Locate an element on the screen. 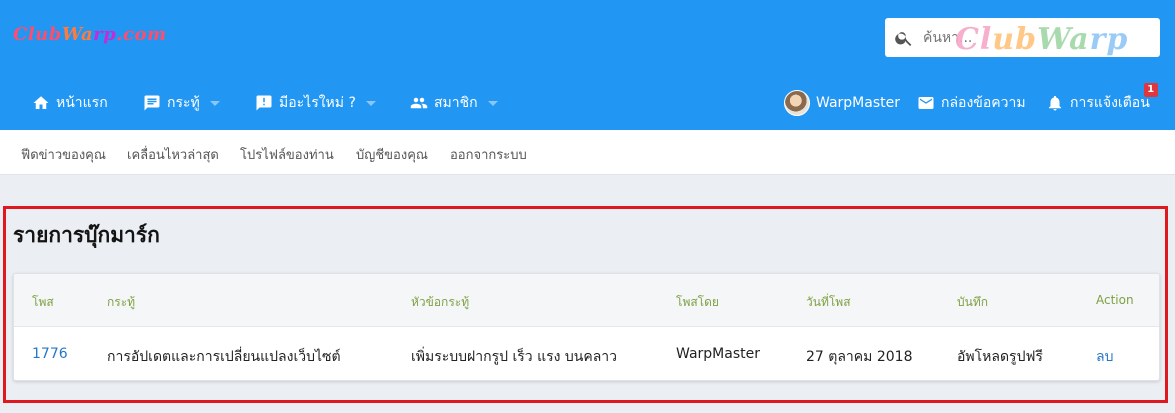 This screenshot has width=1175, height=413. subnav-your-account: บัญชีของคุณ is located at coordinates (392, 154).